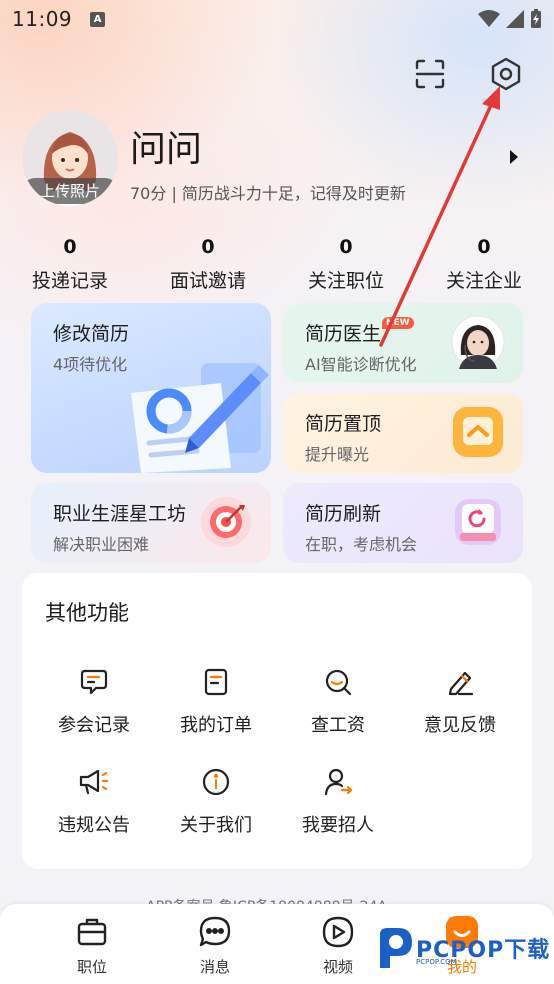 Image resolution: width=554 pixels, height=984 pixels. I want to click on tab-label: 视频, so click(337, 967).